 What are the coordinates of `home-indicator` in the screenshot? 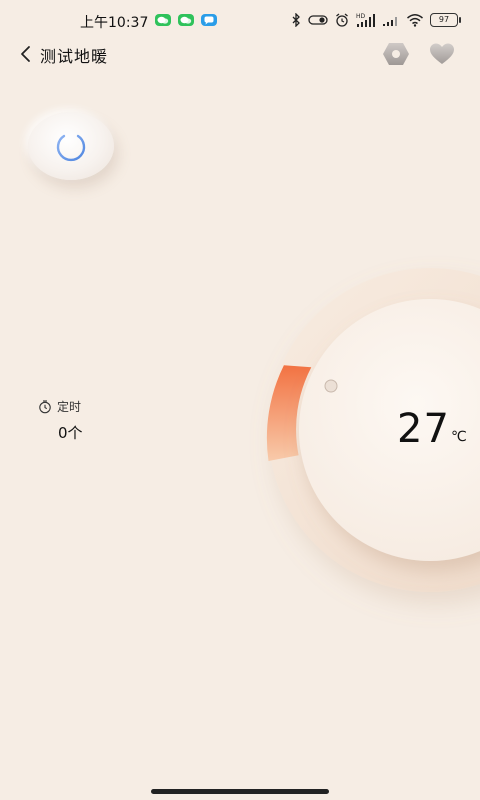 It's located at (240, 791).